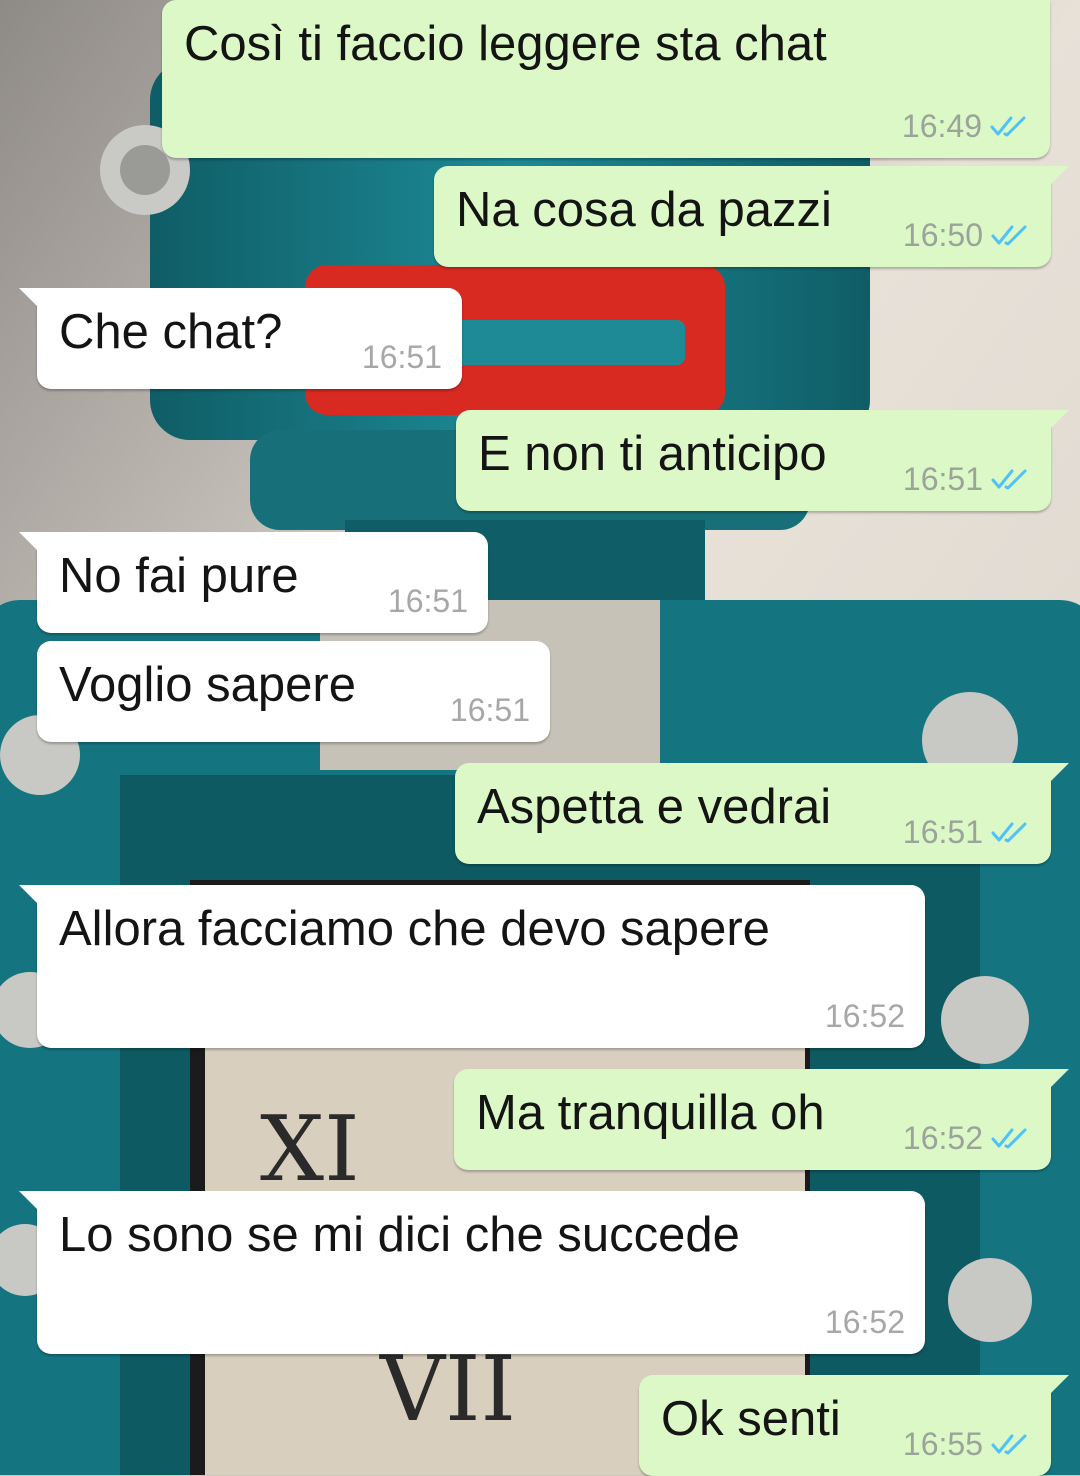  I want to click on message-bubble-incoming: Che chat? 16:51, so click(240, 338).